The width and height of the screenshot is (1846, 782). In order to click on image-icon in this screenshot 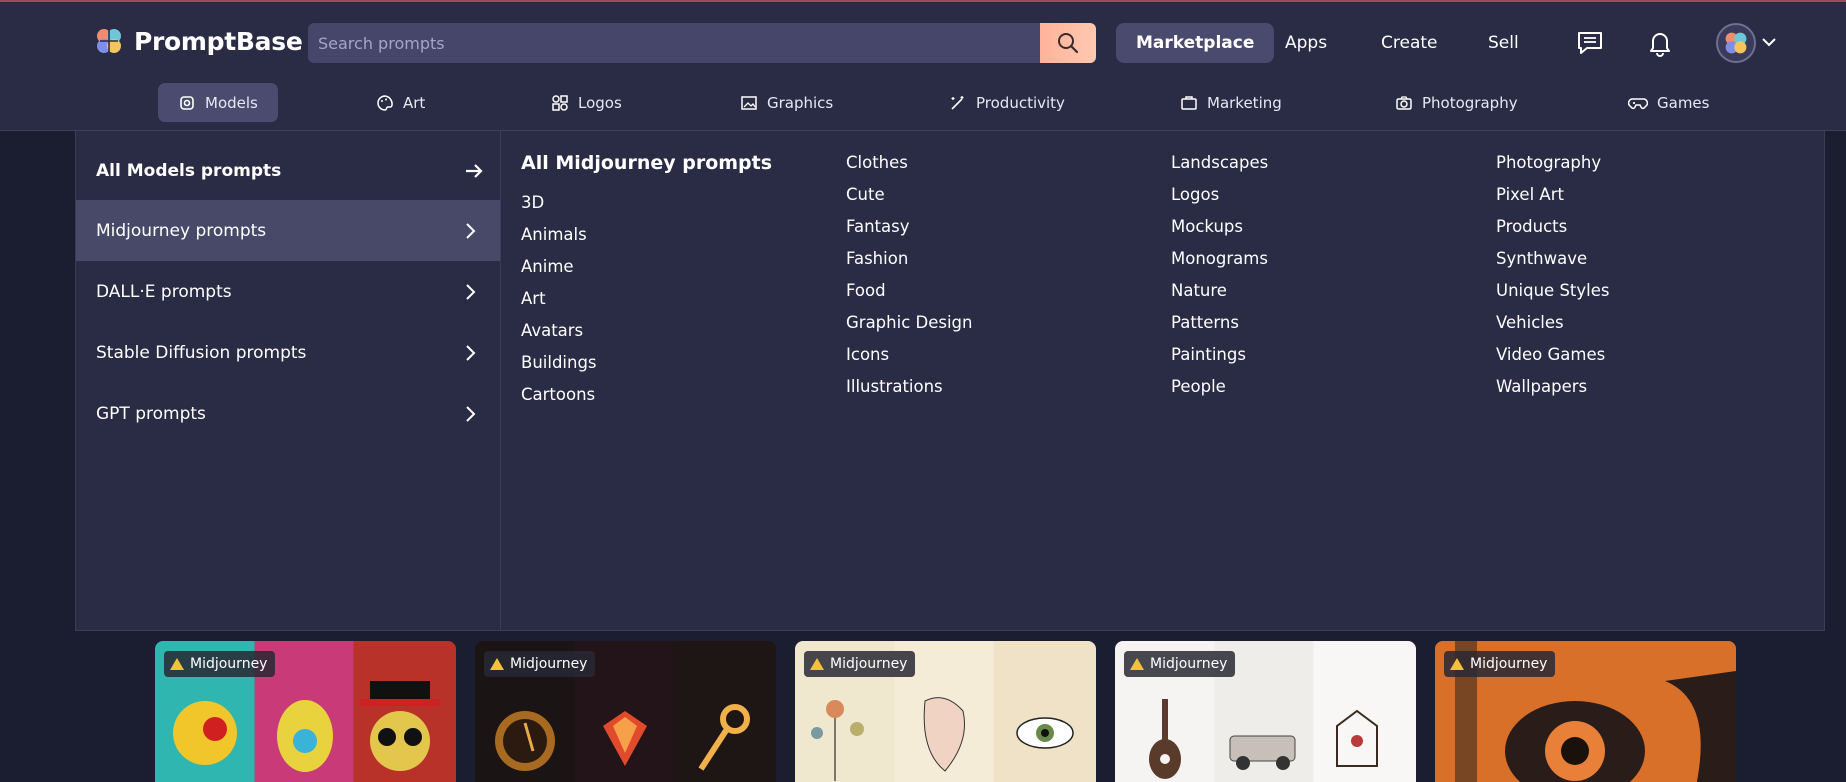, I will do `click(749, 102)`.